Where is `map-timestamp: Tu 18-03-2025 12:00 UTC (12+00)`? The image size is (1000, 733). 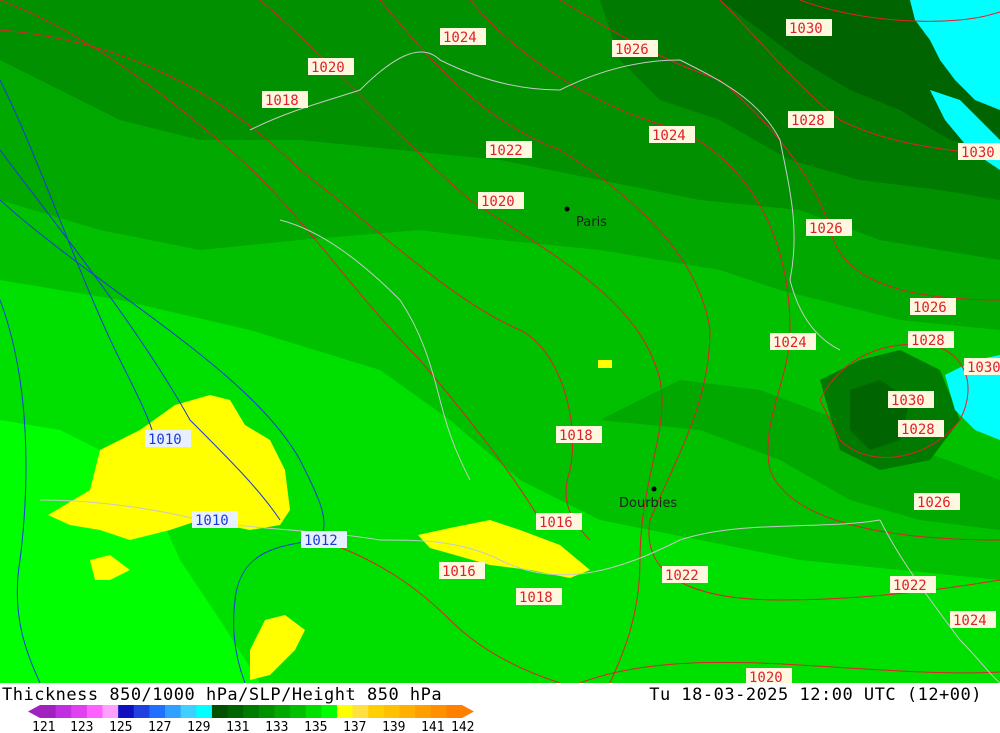
map-timestamp: Tu 18-03-2025 12:00 UTC (12+00) is located at coordinates (815, 695).